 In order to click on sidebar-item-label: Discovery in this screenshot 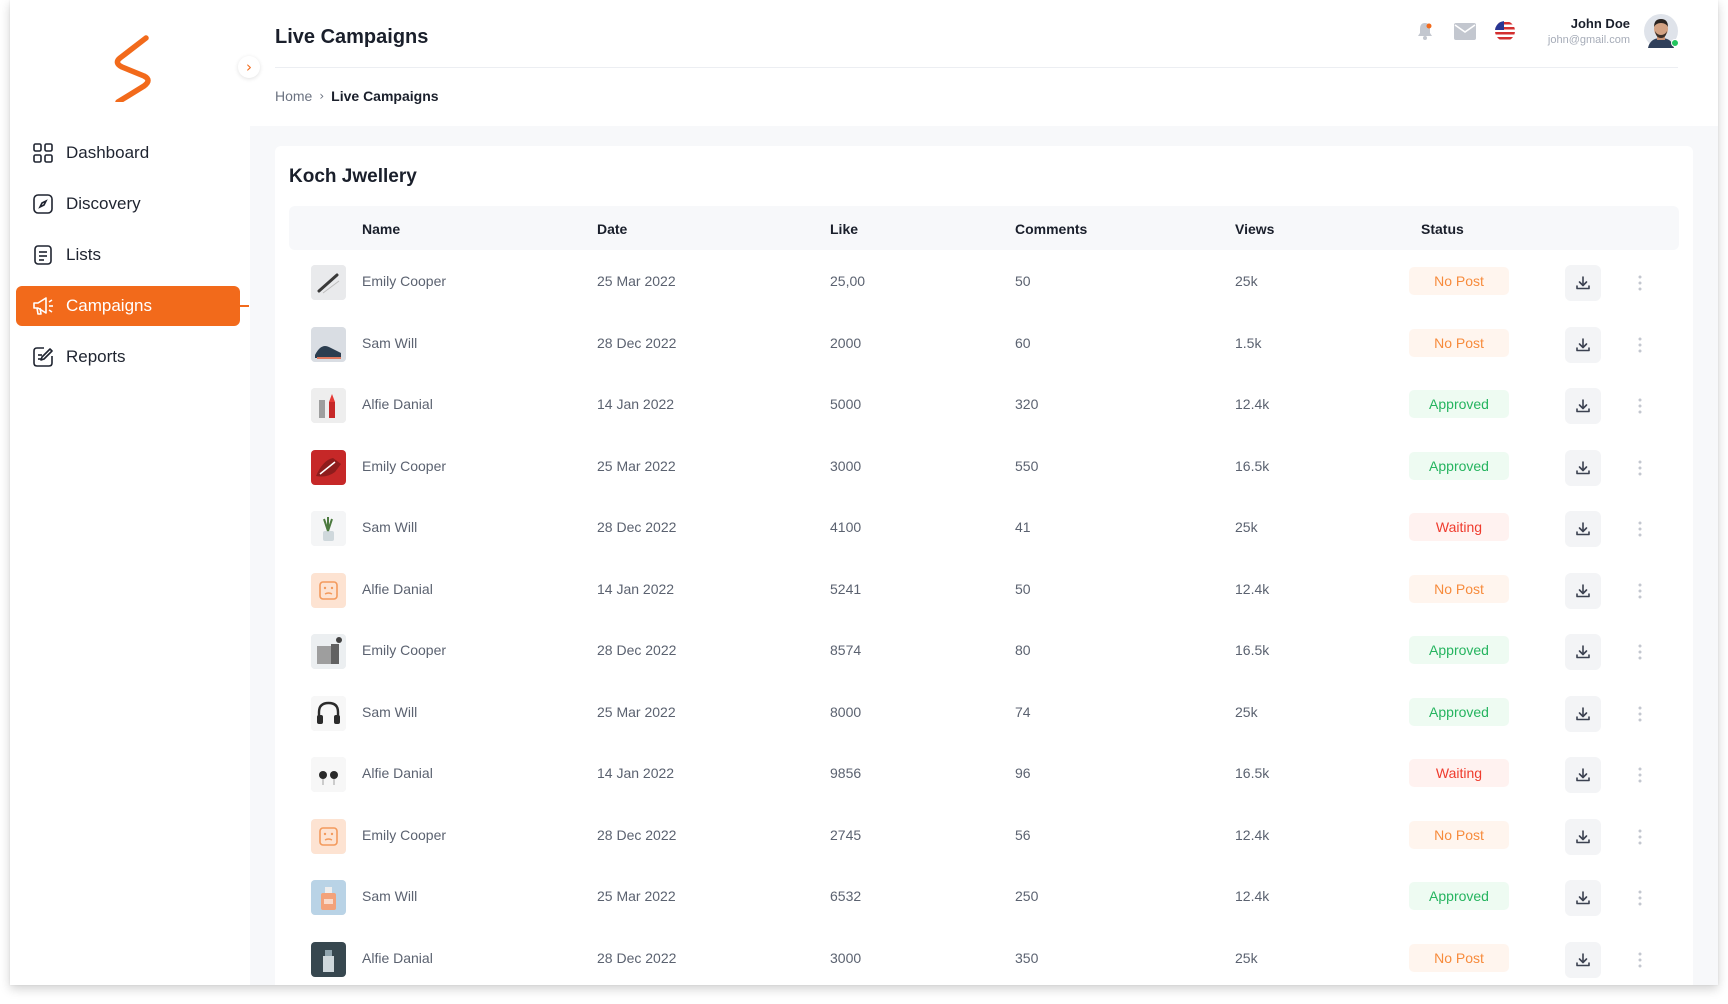, I will do `click(103, 203)`.